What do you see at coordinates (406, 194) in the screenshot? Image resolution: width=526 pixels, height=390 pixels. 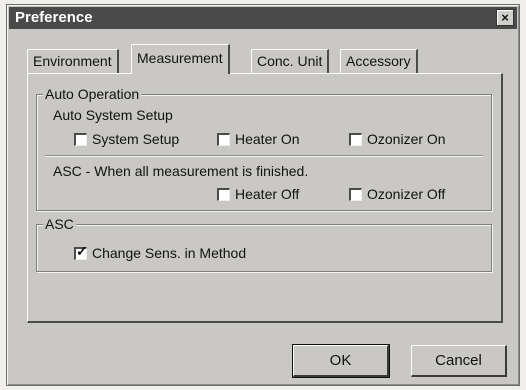 I see `ozonizer-off-label: Ozonizer Off` at bounding box center [406, 194].